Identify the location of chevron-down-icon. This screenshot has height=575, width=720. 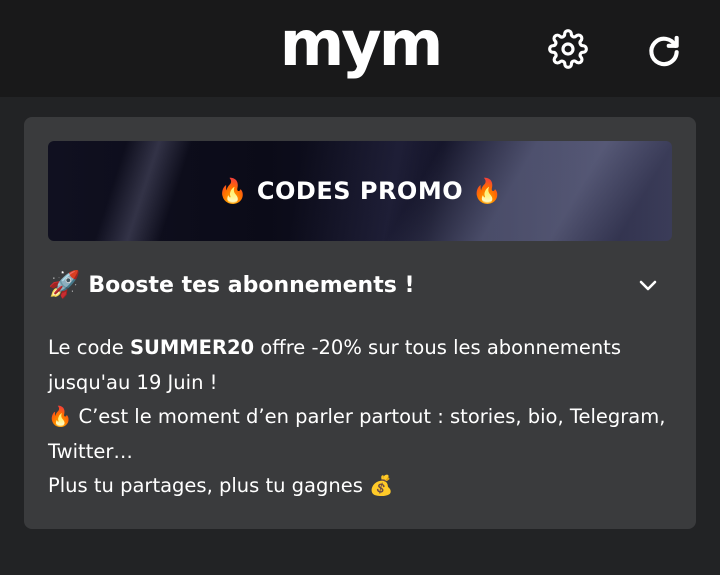
(648, 285).